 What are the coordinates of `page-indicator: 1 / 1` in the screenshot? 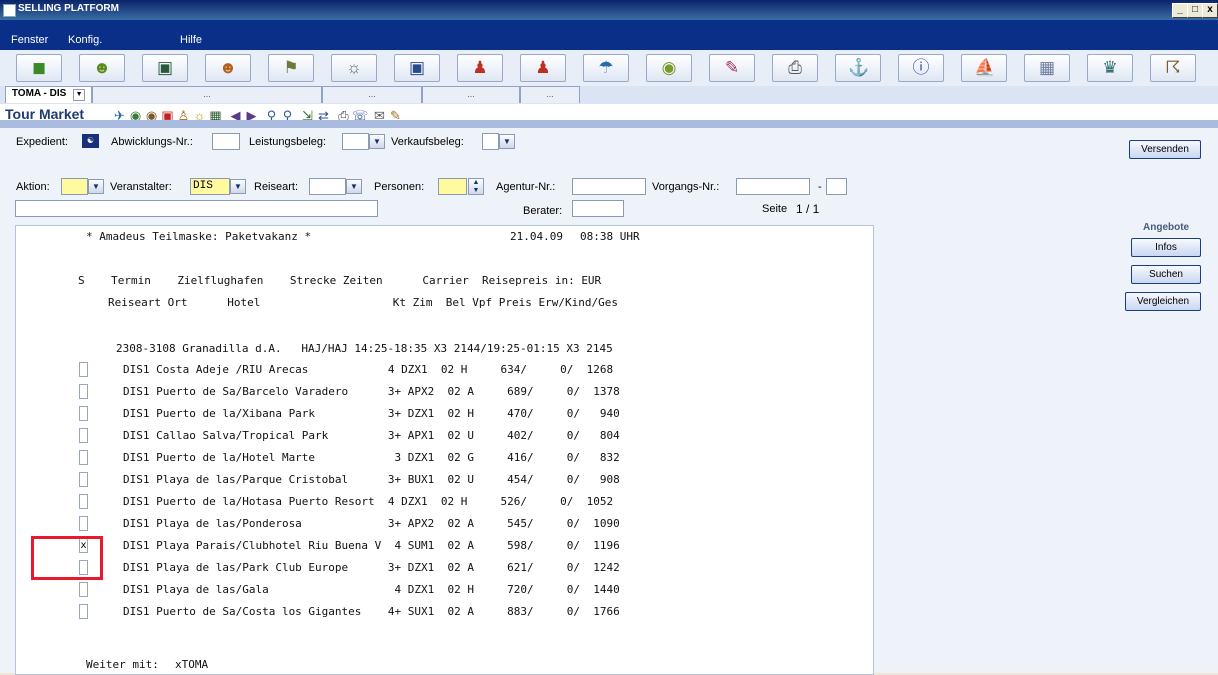 It's located at (808, 209).